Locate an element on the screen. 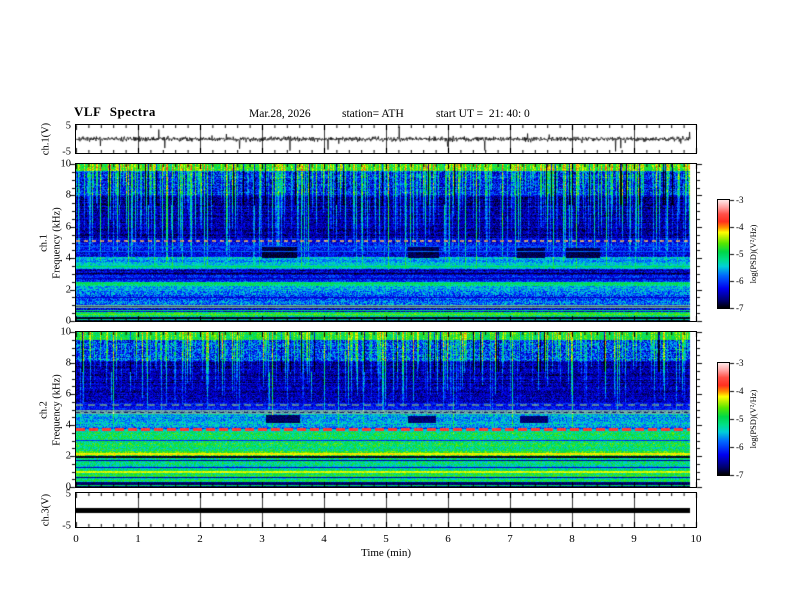  time-tick-label: 7 is located at coordinates (510, 539).